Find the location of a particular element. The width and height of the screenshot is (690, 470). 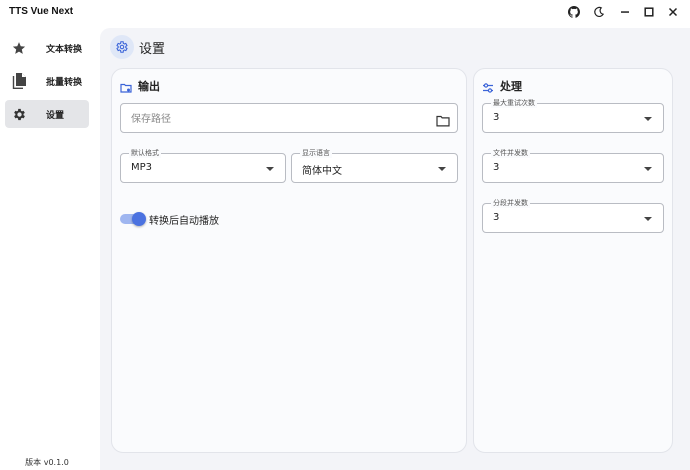

field-label: 显示语言 is located at coordinates (316, 153).